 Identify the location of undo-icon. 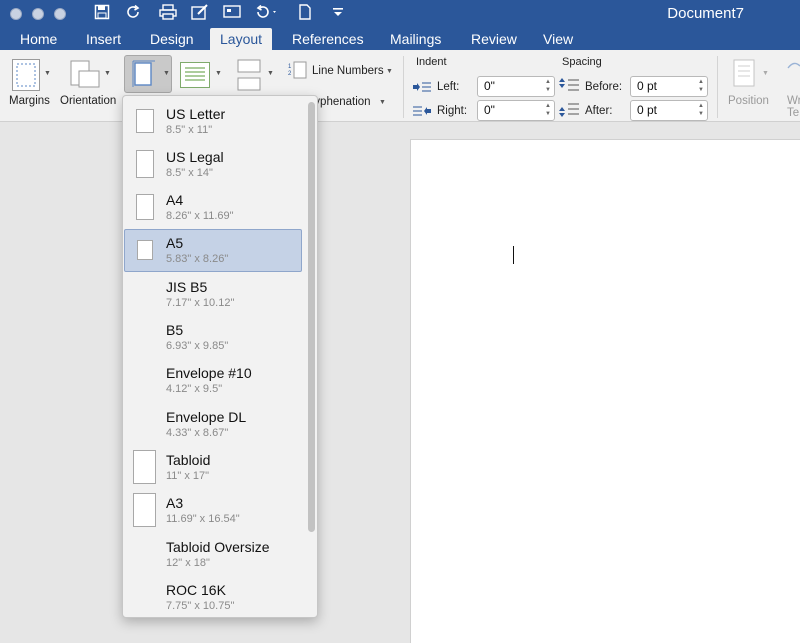
(266, 14).